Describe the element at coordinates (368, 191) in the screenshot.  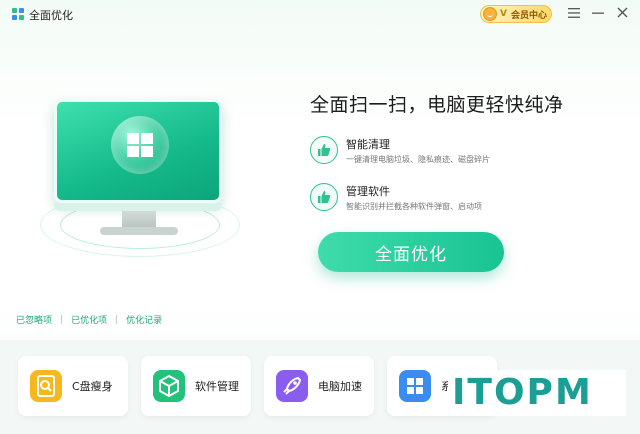
I see `feature-title: 管理软件` at that location.